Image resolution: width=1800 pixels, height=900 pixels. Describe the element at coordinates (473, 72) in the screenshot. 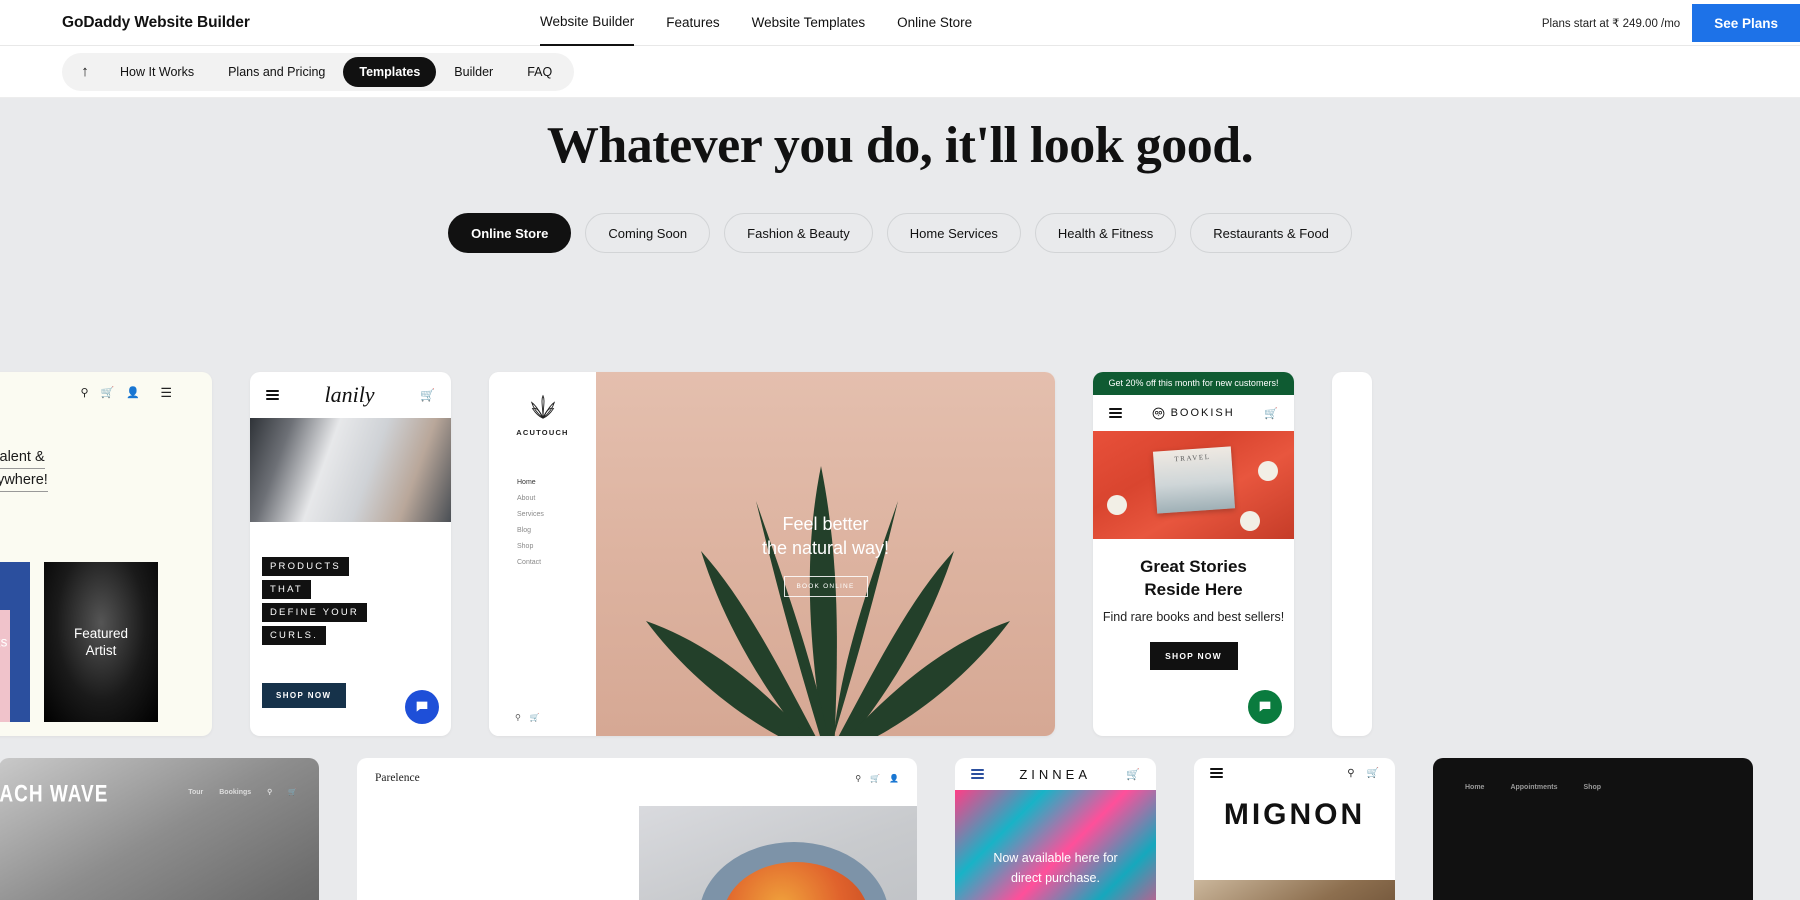

I see `subnav-item-builder: Builder` at that location.